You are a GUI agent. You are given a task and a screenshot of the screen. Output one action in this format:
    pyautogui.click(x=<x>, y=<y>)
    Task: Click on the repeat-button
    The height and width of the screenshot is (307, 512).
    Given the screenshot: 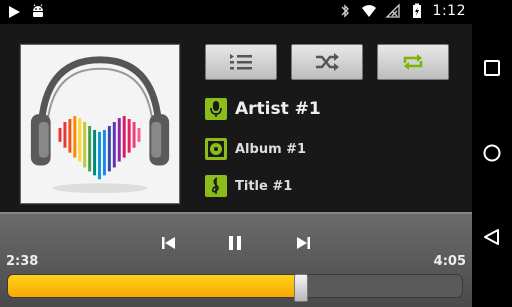 What is the action you would take?
    pyautogui.click(x=413, y=62)
    